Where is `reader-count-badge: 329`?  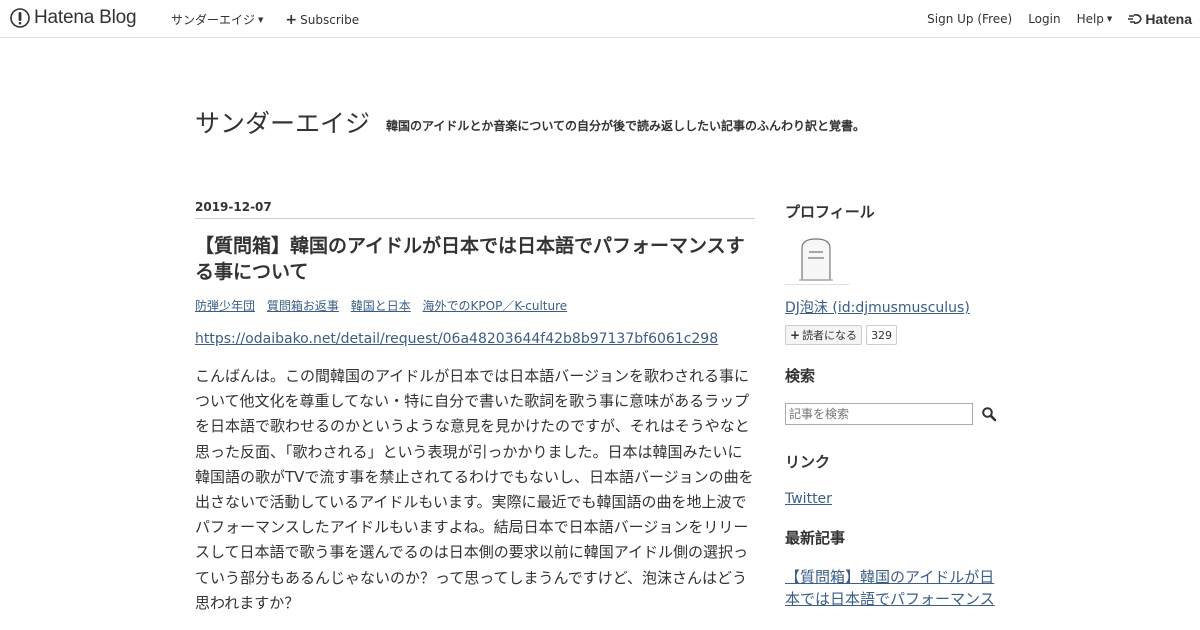
reader-count-badge: 329 is located at coordinates (882, 335).